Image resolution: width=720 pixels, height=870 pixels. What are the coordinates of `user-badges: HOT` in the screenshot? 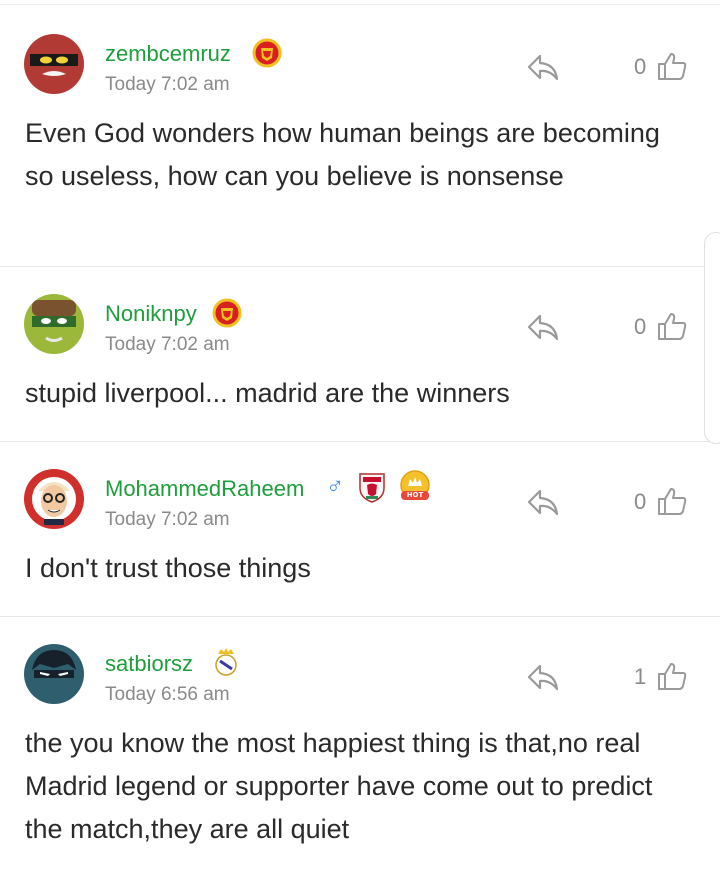 It's located at (394, 487).